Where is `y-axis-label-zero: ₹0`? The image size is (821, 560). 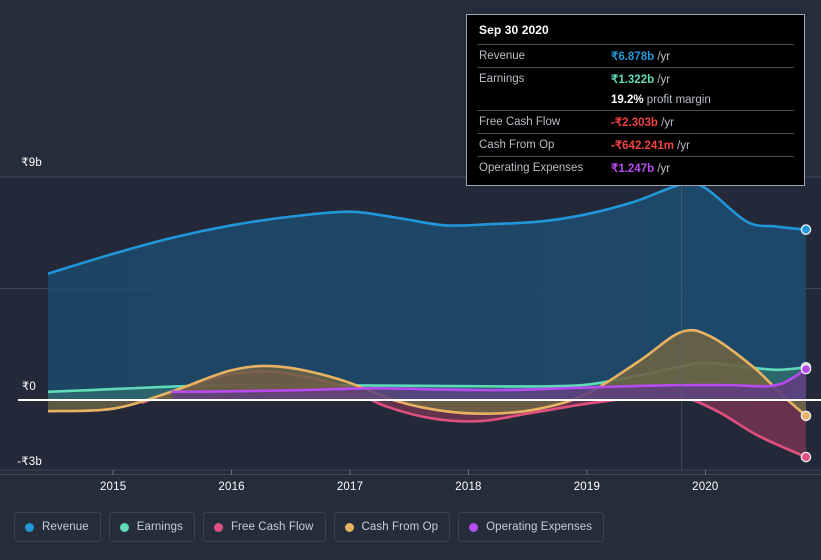 y-axis-label-zero: ₹0 is located at coordinates (28, 387).